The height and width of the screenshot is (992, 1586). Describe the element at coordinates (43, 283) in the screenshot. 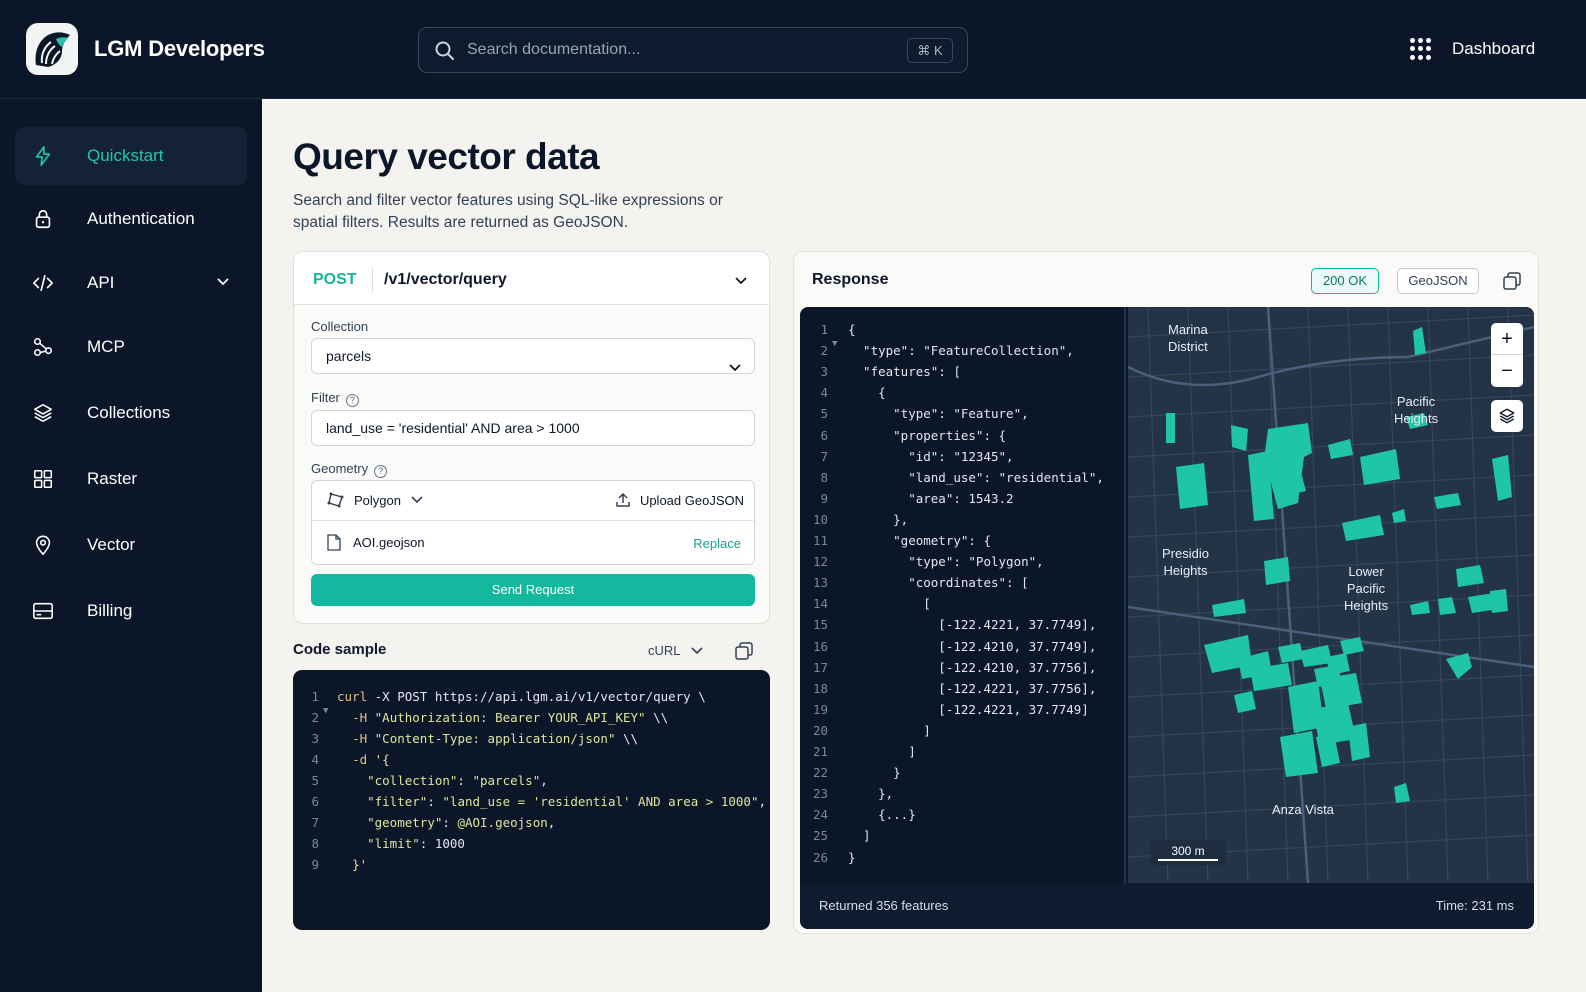

I see `code-icon` at that location.